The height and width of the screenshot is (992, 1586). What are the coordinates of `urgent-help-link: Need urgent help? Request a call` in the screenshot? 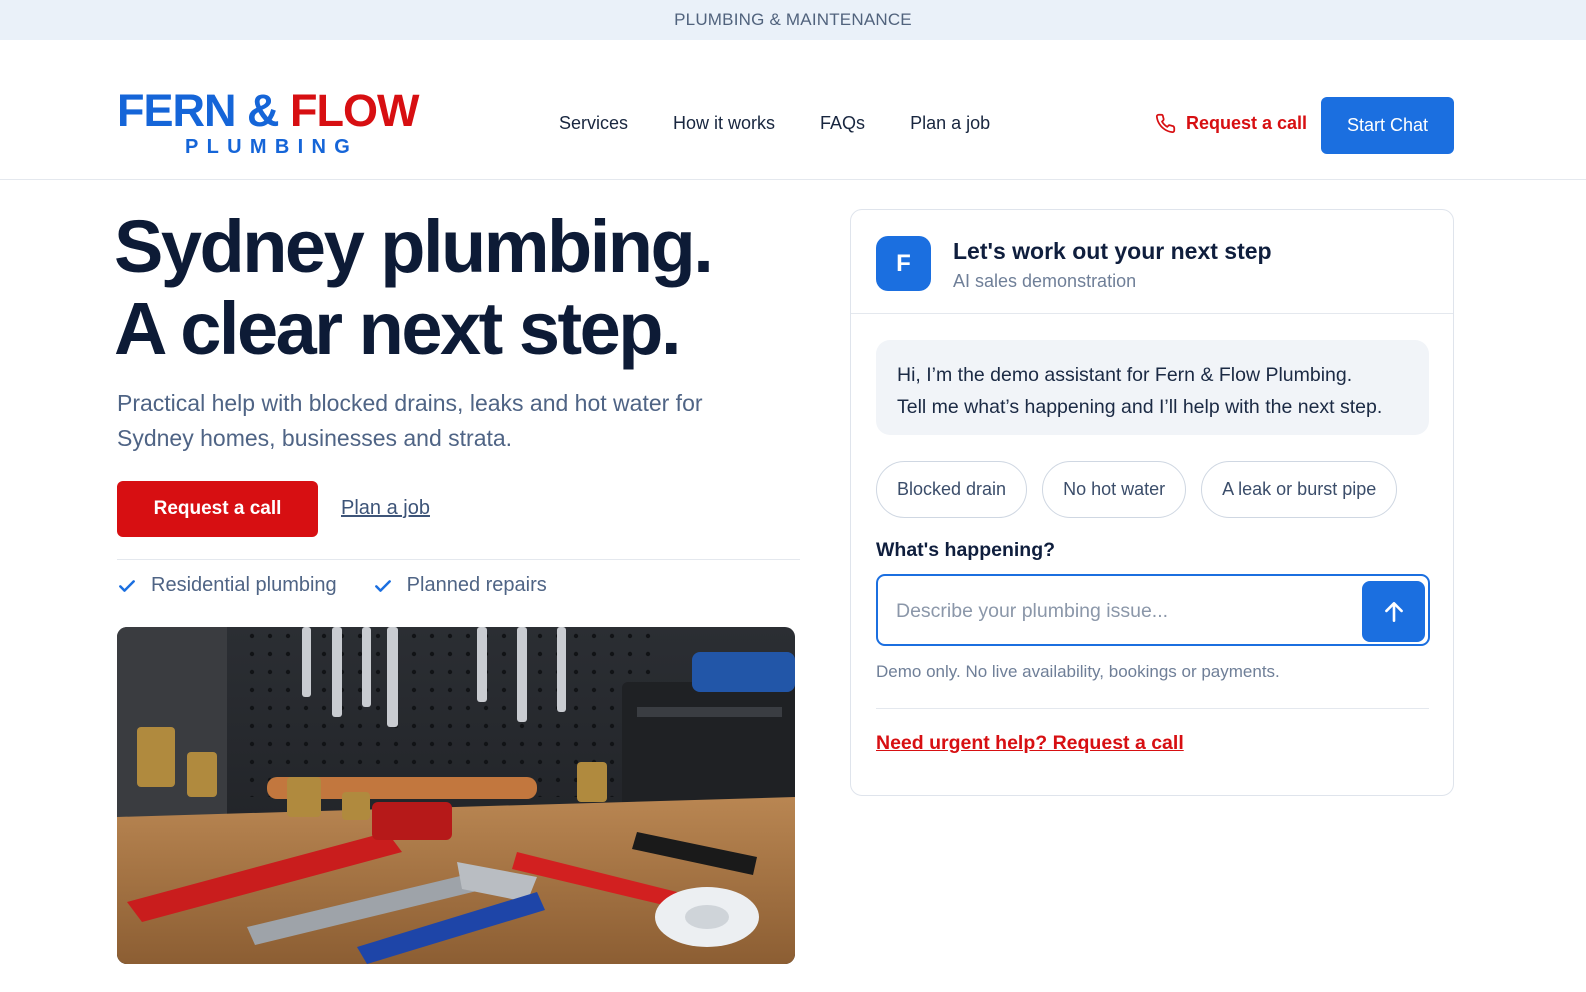 It's located at (1030, 743).